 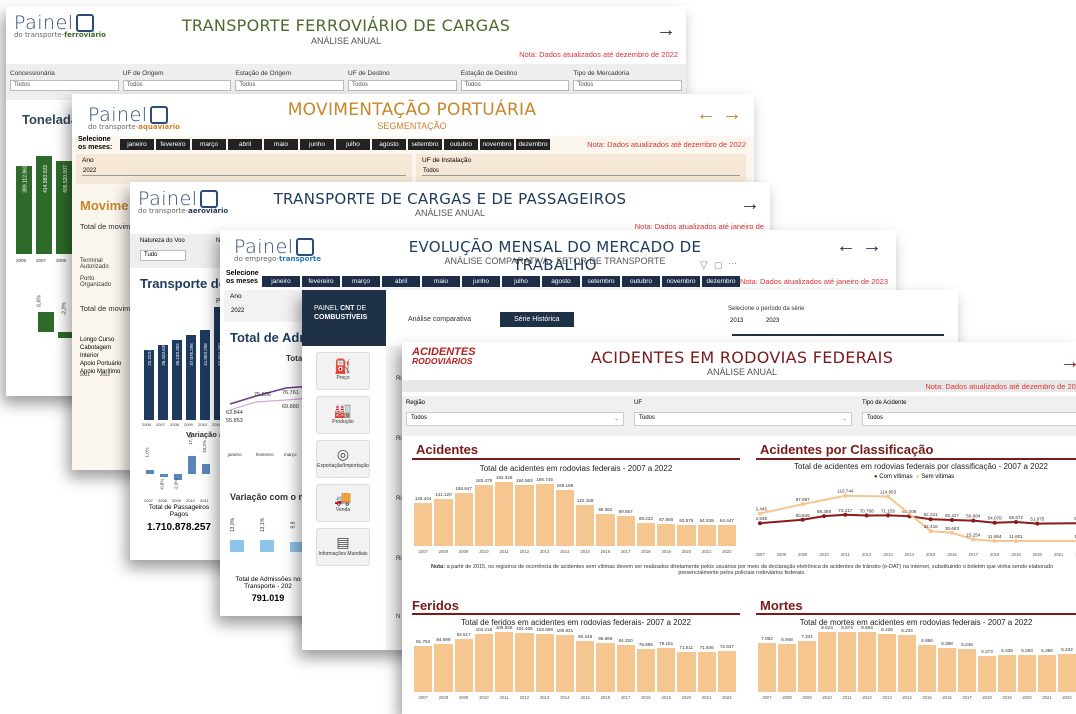 What do you see at coordinates (343, 415) in the screenshot?
I see `sidebar-item-producao: 🏭 Produção` at bounding box center [343, 415].